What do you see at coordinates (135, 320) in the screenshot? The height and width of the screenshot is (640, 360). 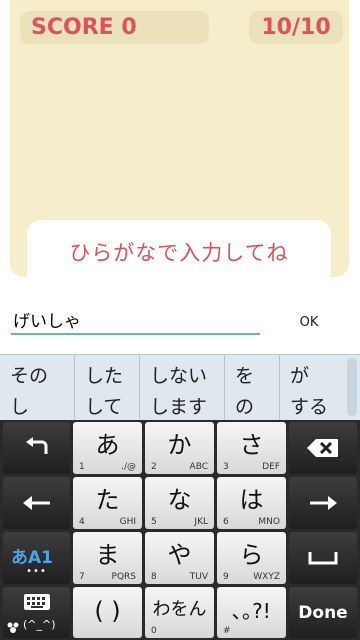 I see `answer-input` at bounding box center [135, 320].